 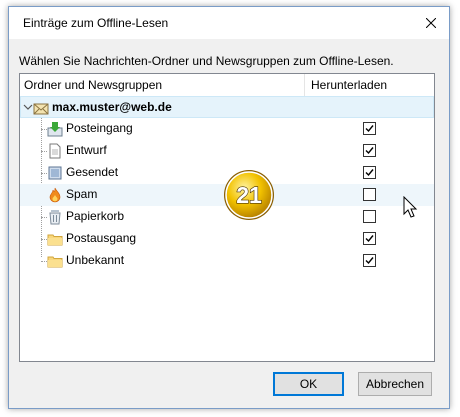 I want to click on folder-label: Gesendet, so click(x=92, y=172).